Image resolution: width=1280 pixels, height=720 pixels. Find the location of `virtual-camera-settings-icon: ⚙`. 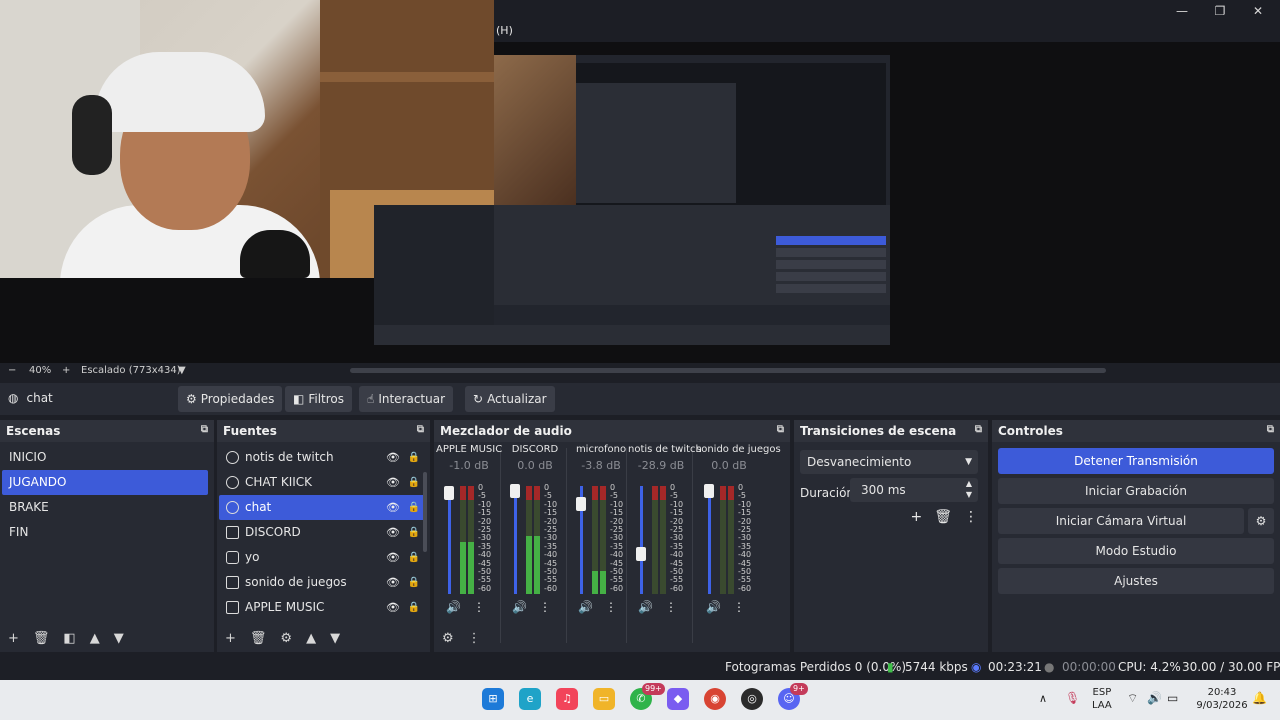

virtual-camera-settings-icon: ⚙ is located at coordinates (1261, 521).